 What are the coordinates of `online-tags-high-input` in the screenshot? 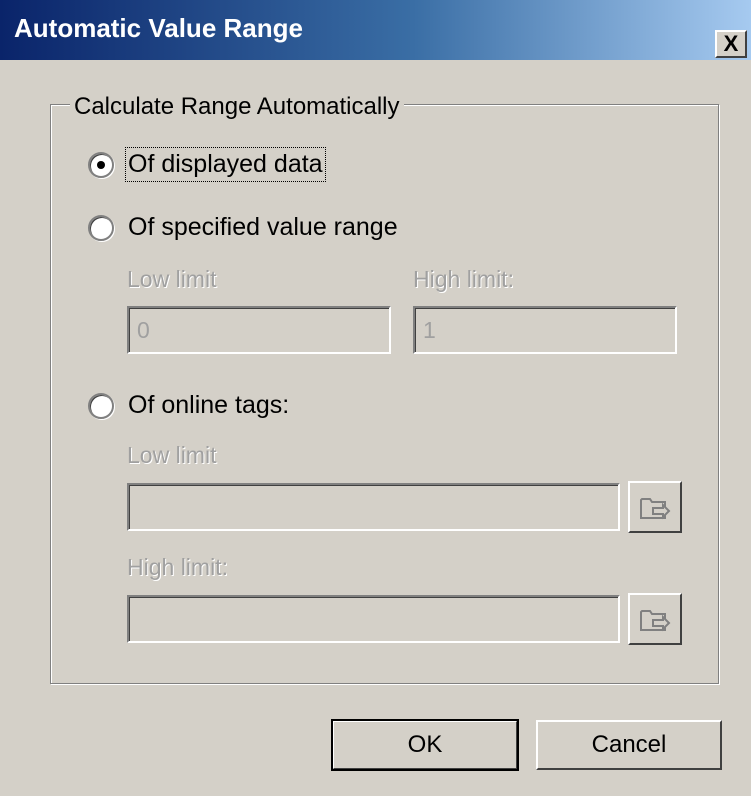 It's located at (373, 619).